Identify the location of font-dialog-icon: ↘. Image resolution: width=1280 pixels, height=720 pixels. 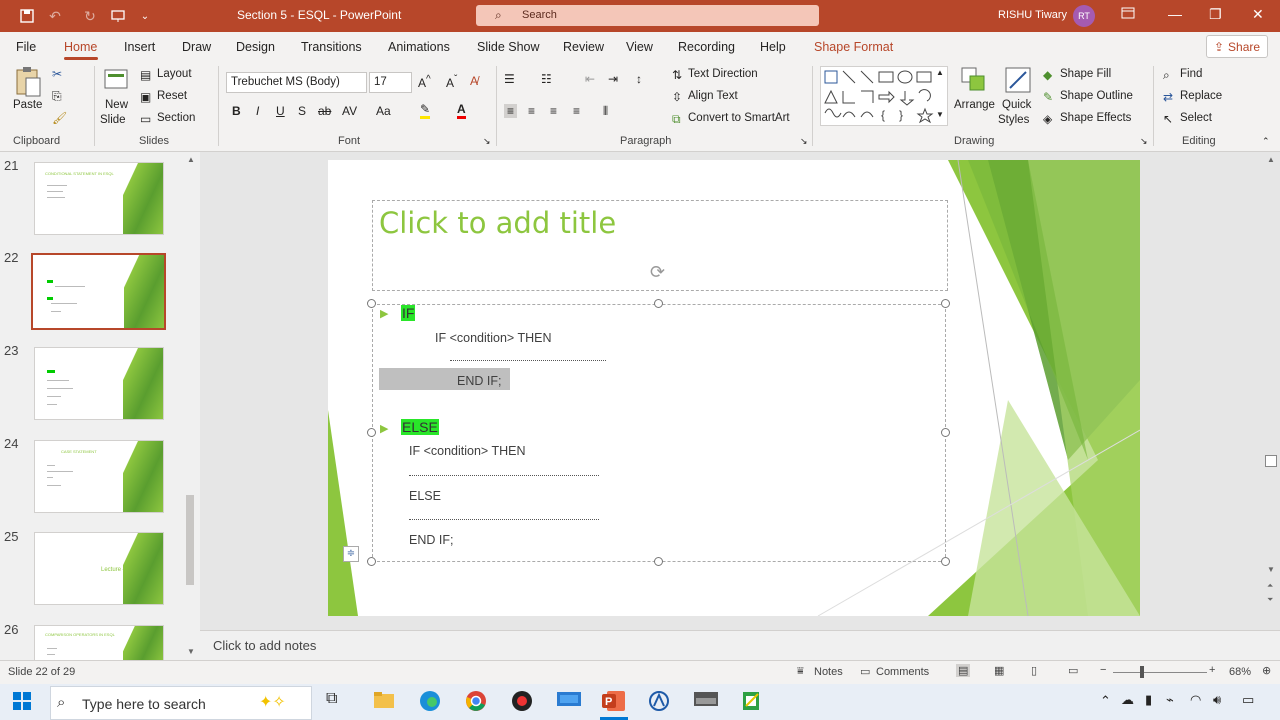
(487, 141).